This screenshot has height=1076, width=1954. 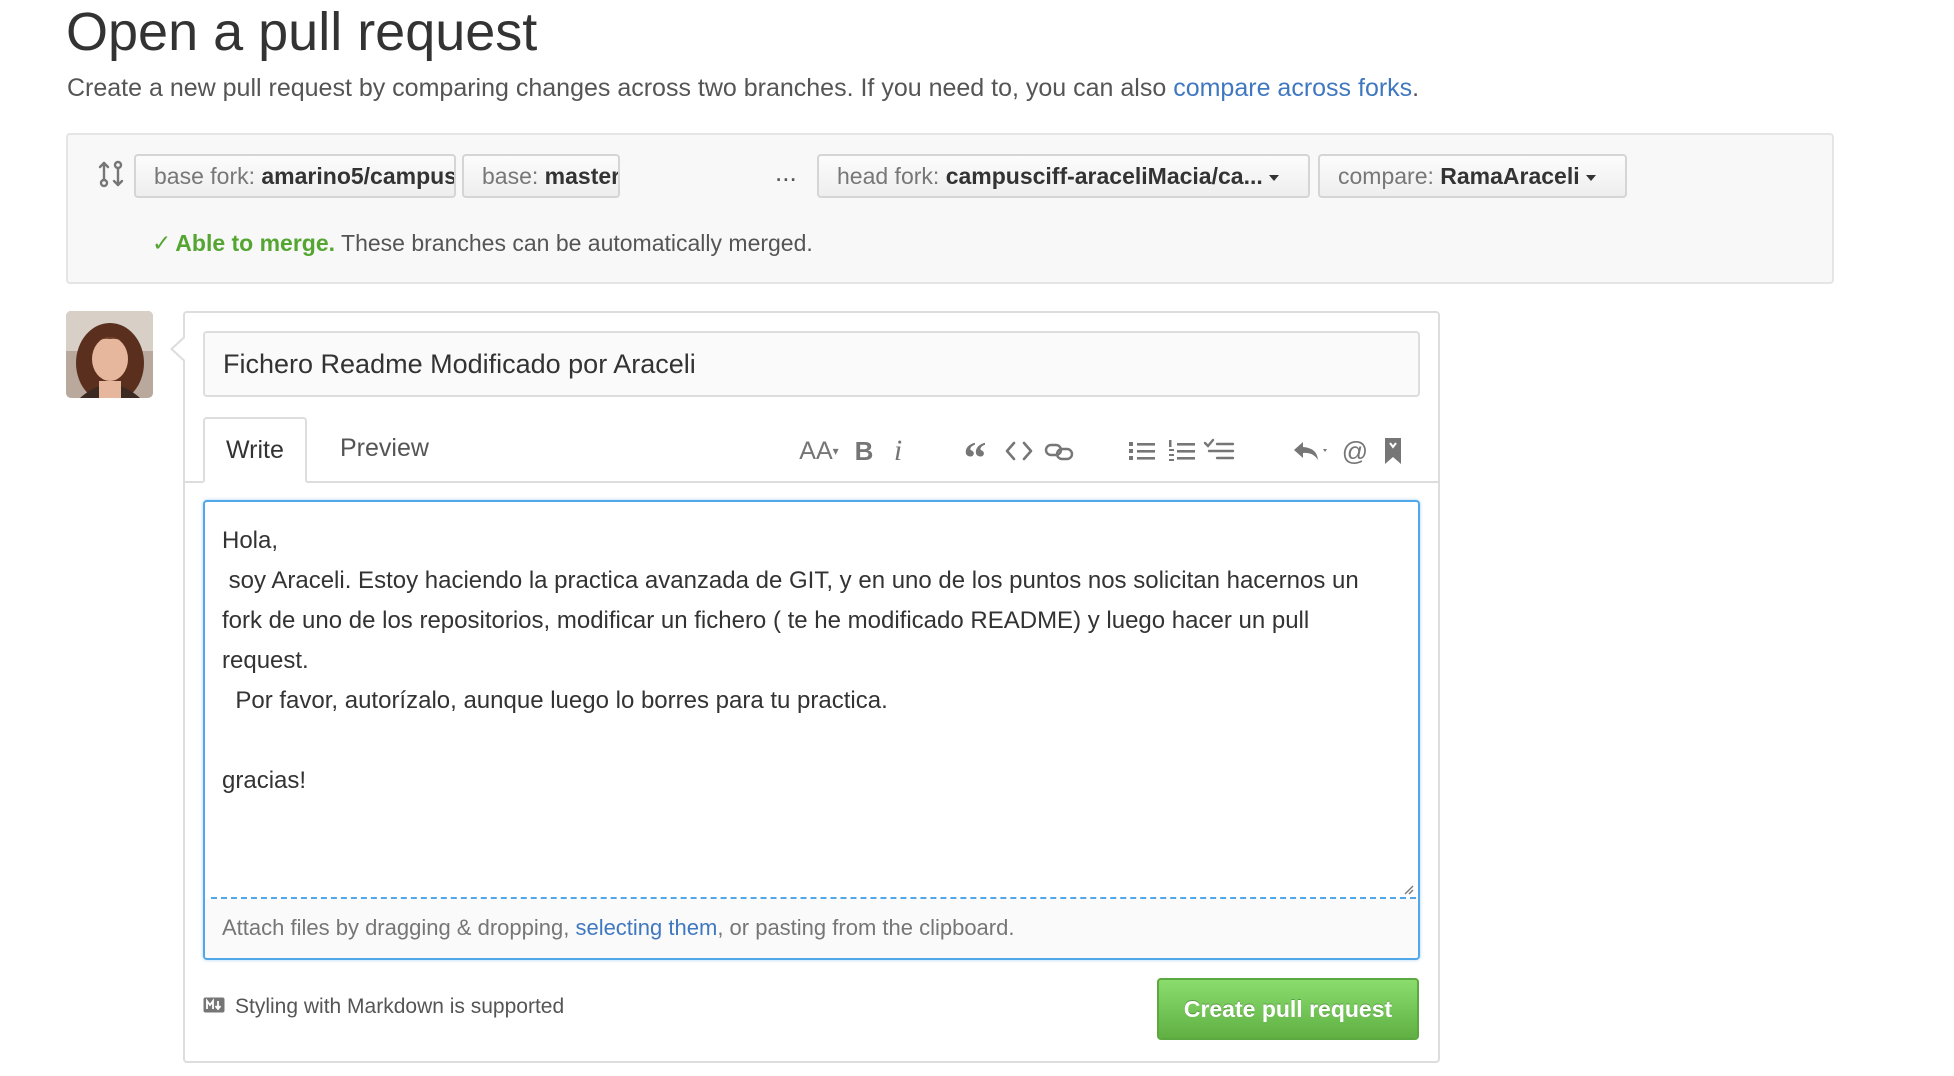 I want to click on base-branch-selector: base: master, so click(x=541, y=176).